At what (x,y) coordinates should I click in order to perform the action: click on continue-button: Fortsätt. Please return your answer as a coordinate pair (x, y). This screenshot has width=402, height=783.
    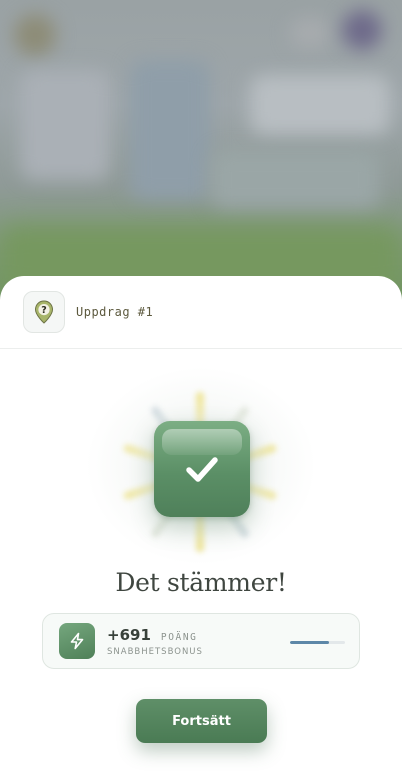
    Looking at the image, I should click on (201, 721).